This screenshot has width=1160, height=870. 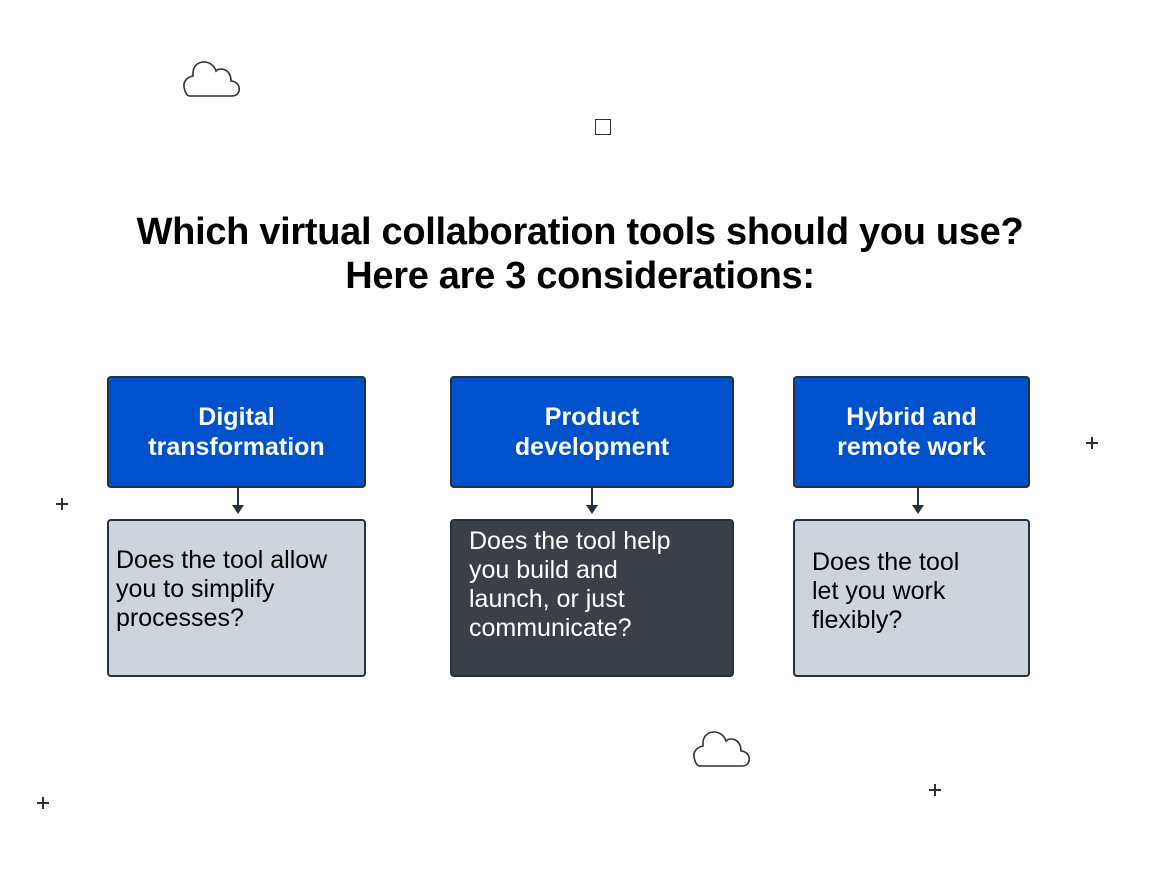 I want to click on heading-box: Product development, so click(x=592, y=432).